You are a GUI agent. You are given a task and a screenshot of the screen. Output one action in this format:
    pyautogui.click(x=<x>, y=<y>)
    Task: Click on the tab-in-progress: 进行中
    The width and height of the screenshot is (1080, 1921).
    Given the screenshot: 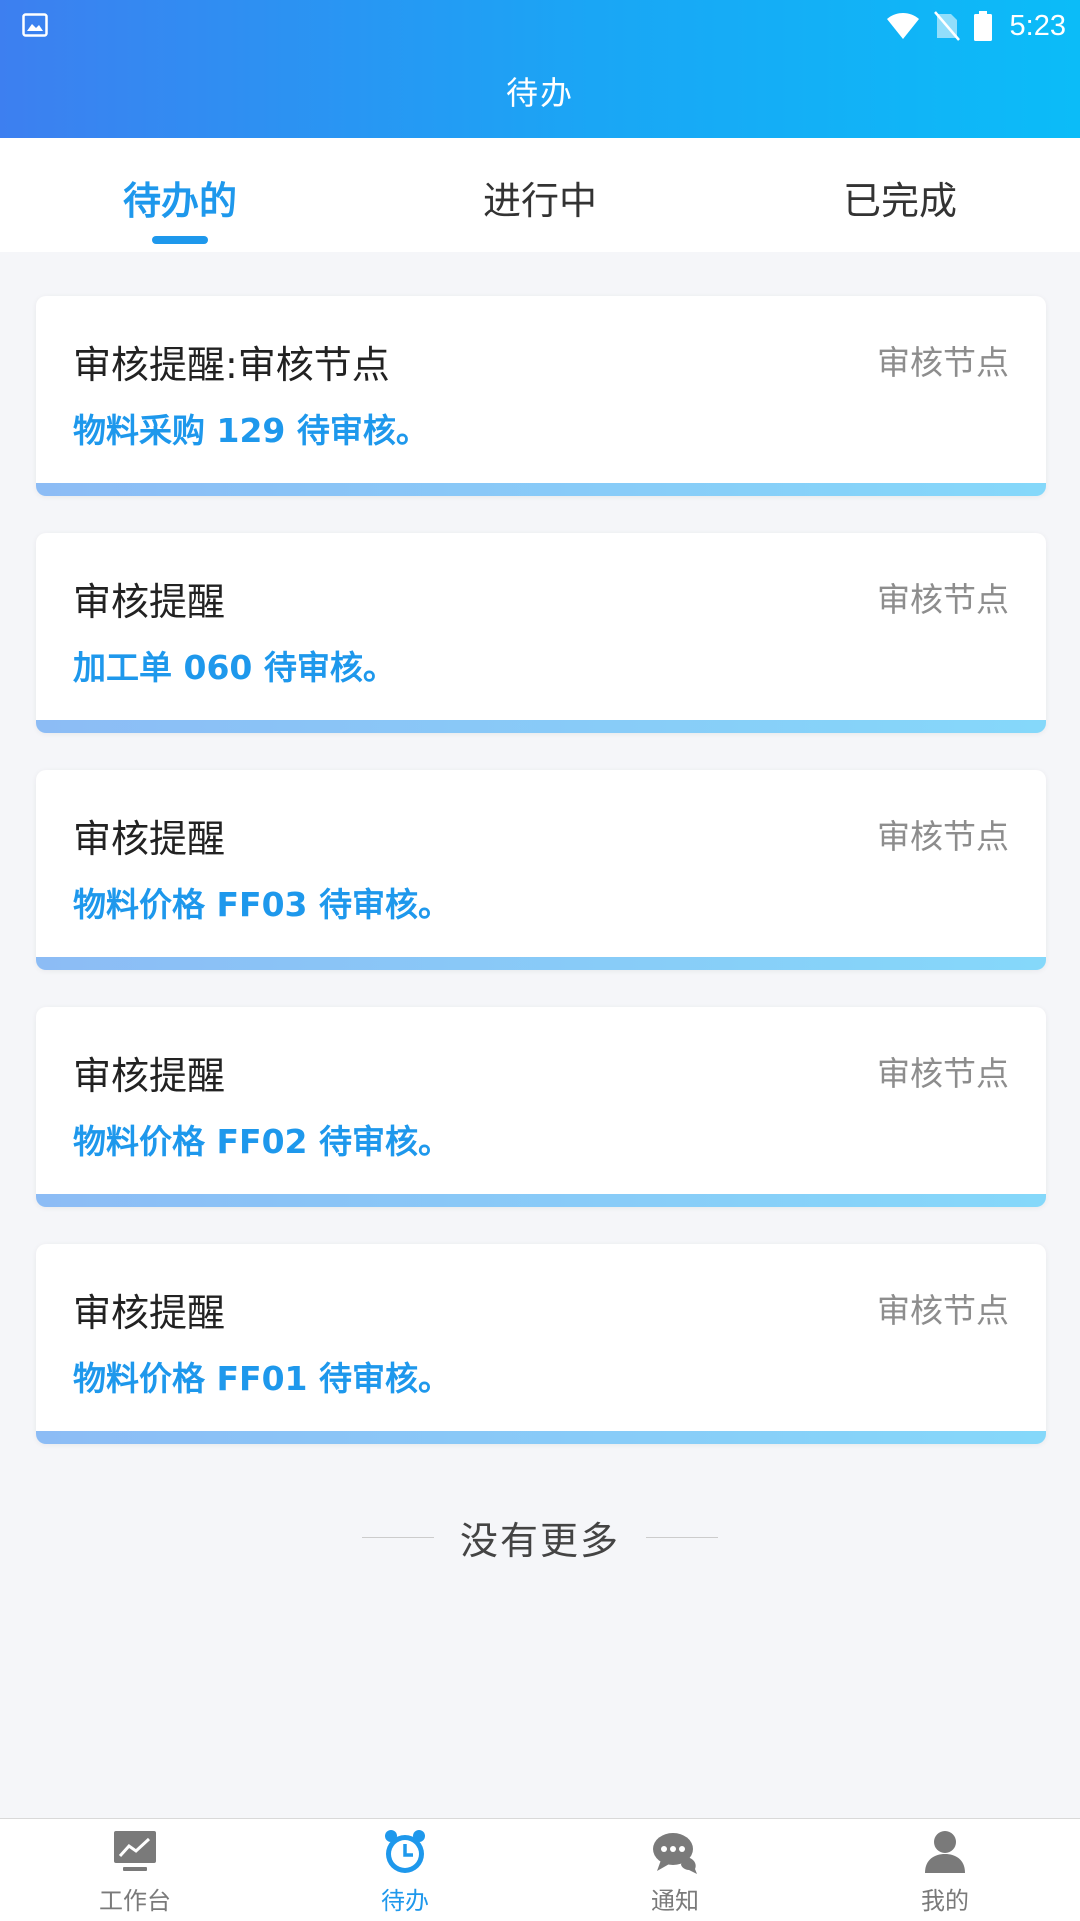 What is the action you would take?
    pyautogui.click(x=540, y=195)
    